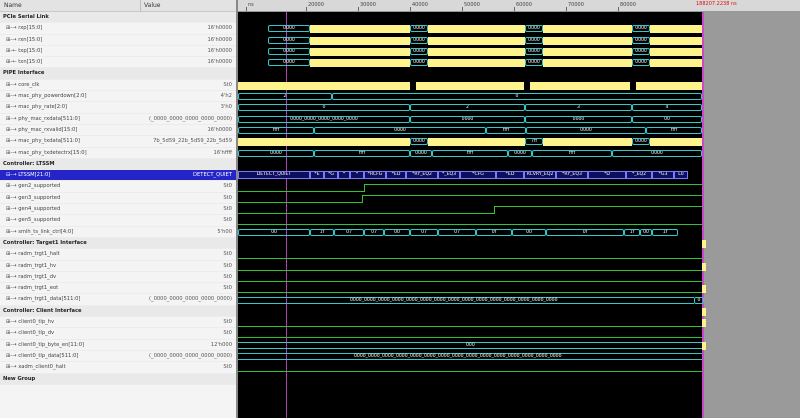  Describe the element at coordinates (30, 333) in the screenshot. I see `signal-name: ⊞-→ client0_tlp_dv` at that location.